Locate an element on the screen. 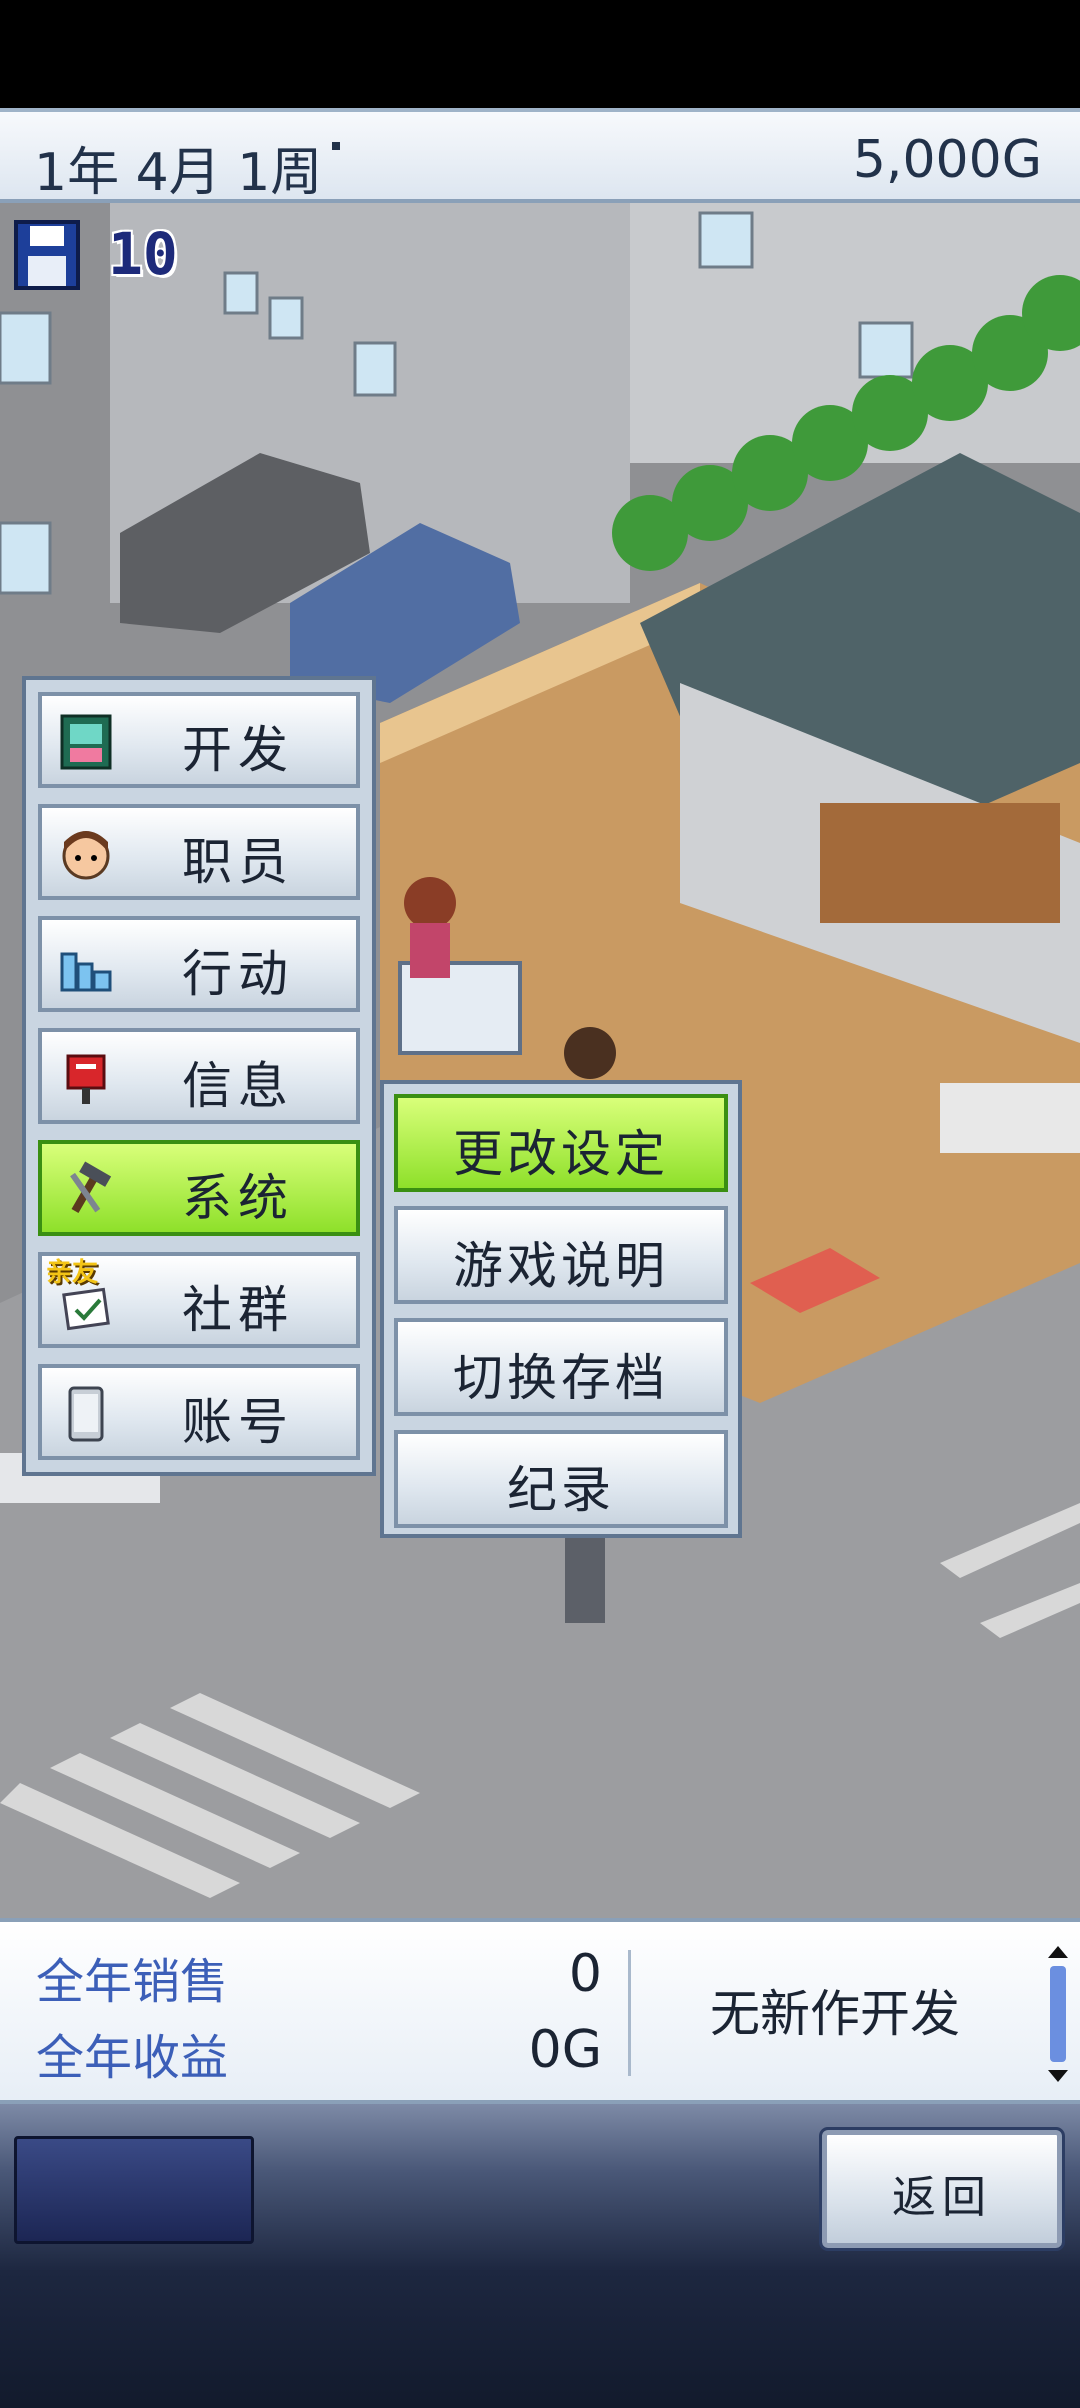  submenu-switch-save: 切换存档 is located at coordinates (561, 1367).